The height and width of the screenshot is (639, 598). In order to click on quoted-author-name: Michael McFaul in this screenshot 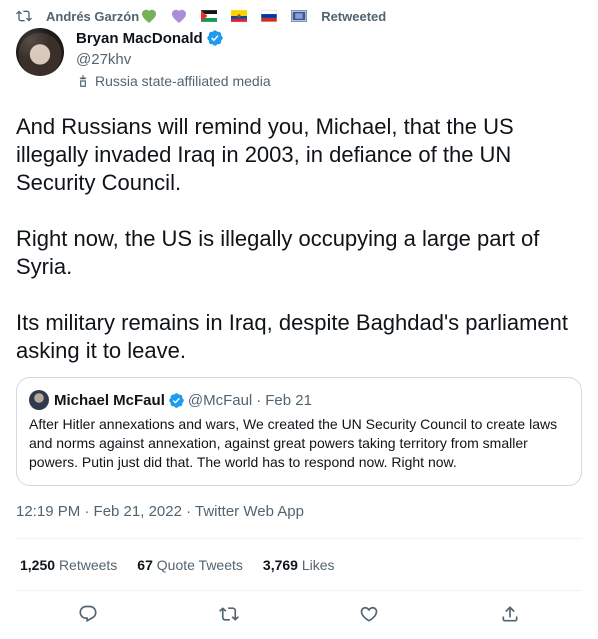, I will do `click(109, 400)`.